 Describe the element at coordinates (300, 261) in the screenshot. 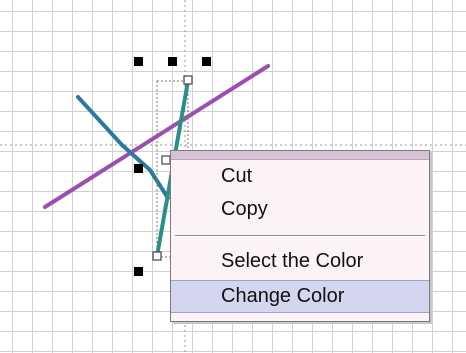

I see `menu-item-select-the-color: Select the Color` at that location.